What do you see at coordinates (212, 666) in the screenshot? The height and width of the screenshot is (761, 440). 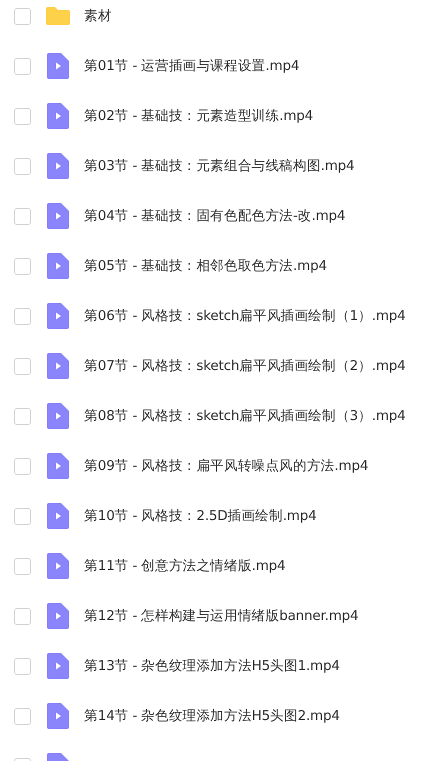 I see `file-name: 第13节 - 杂色纹理添加方法H5头图1.mp4` at bounding box center [212, 666].